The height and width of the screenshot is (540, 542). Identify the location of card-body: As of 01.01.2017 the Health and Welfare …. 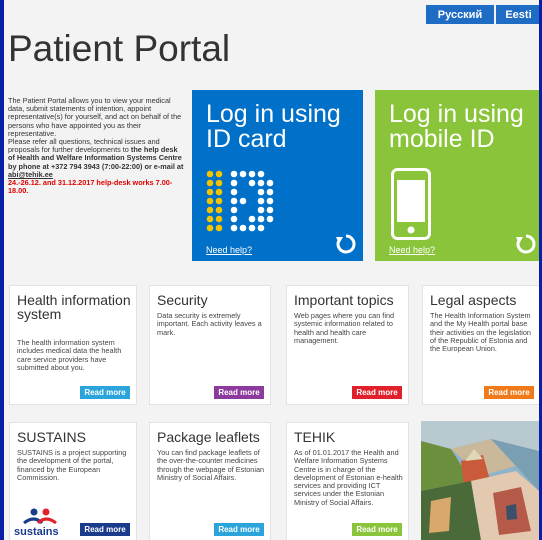
(348, 477).